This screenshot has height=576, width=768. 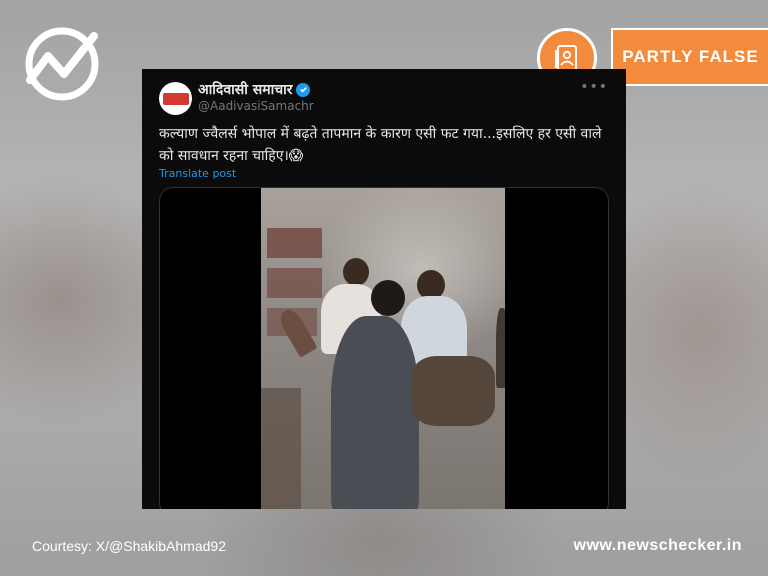 I want to click on translate-link: Translate post, so click(x=197, y=173).